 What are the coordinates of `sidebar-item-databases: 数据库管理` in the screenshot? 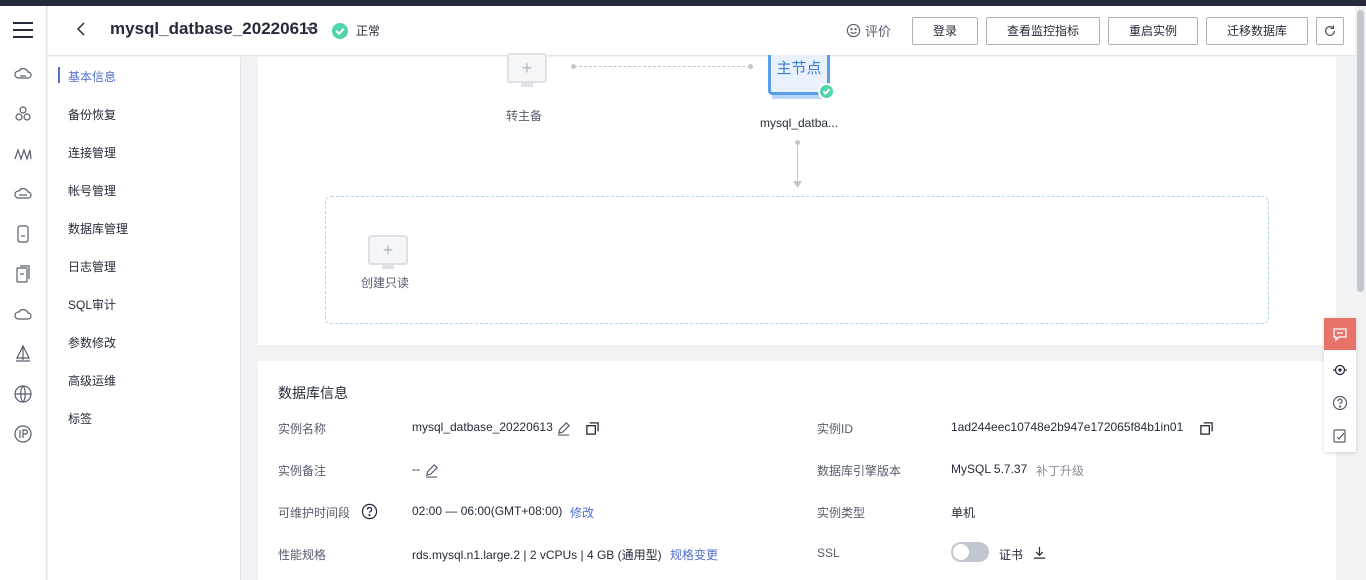 It's located at (98, 228).